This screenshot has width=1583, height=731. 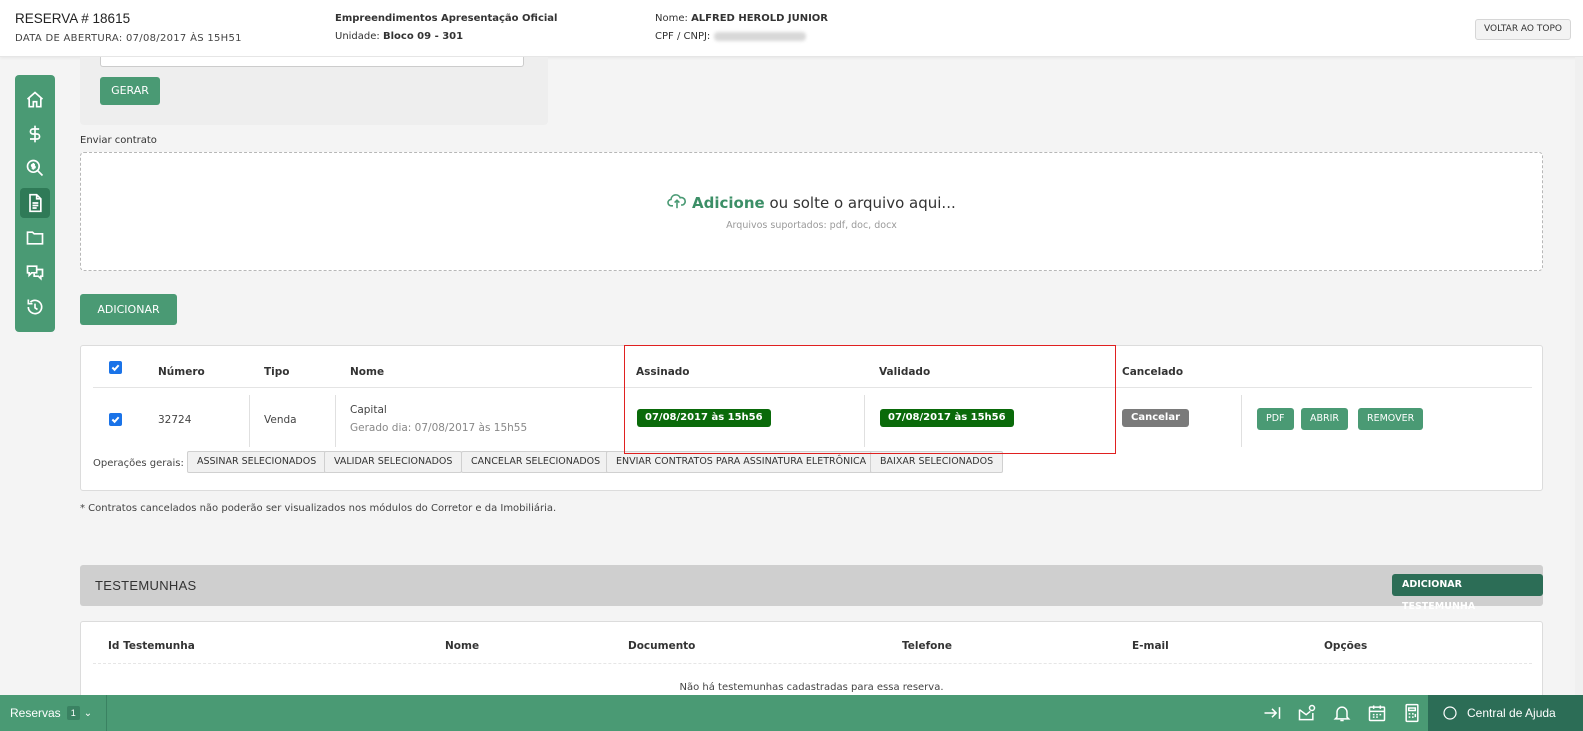 What do you see at coordinates (115, 419) in the screenshot?
I see `row-checkbox` at bounding box center [115, 419].